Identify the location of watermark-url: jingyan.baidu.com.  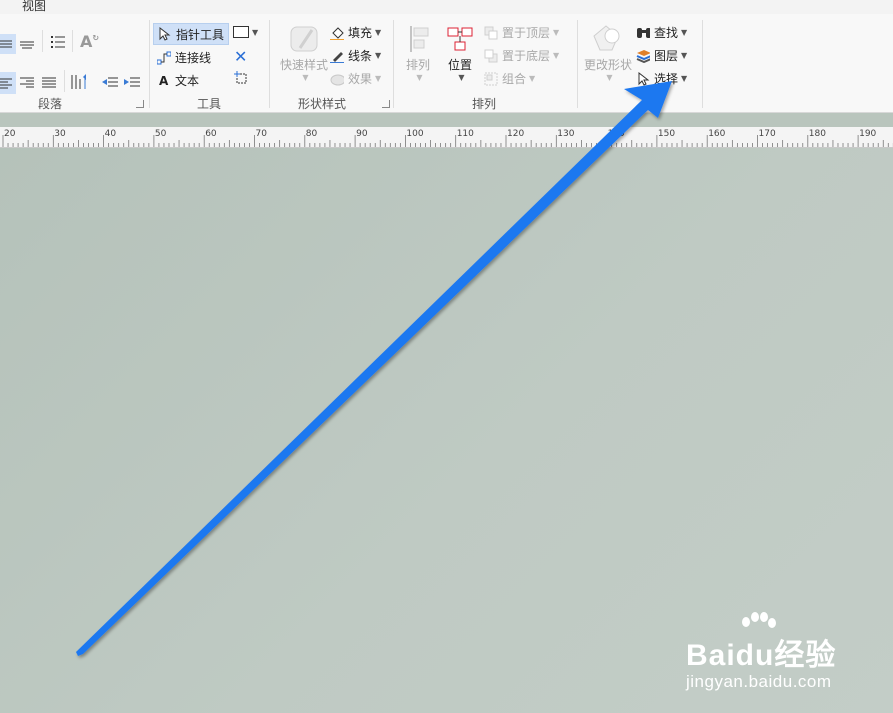
(759, 681).